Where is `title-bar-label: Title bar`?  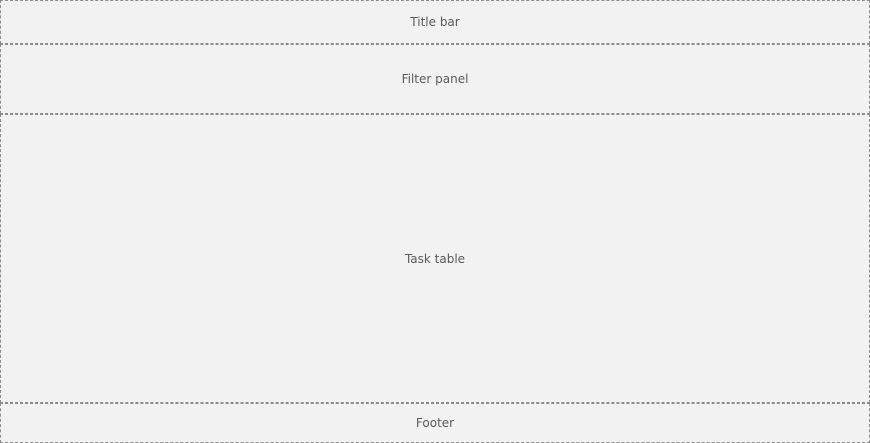
title-bar-label: Title bar is located at coordinates (435, 22).